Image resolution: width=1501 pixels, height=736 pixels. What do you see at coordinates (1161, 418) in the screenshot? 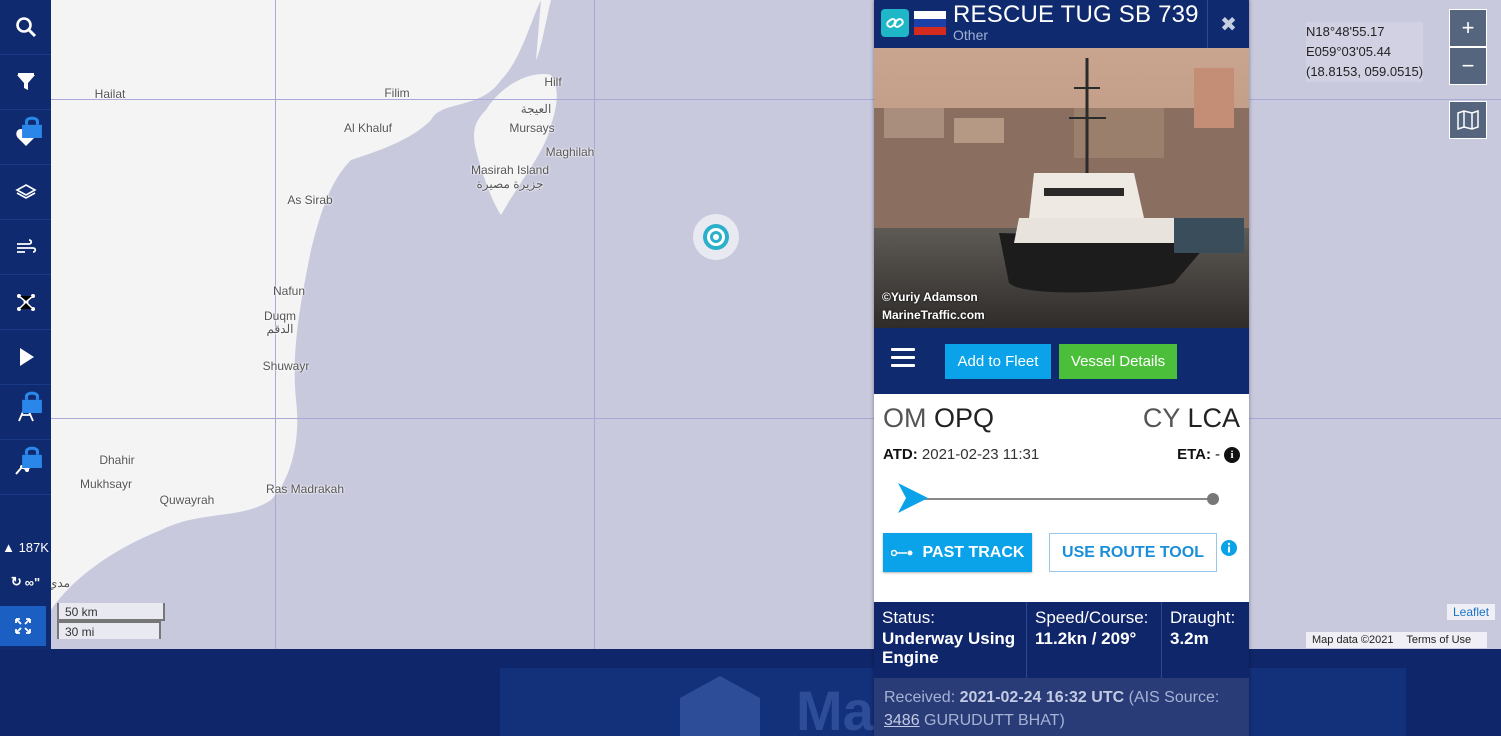
I see `destination-country: CY` at bounding box center [1161, 418].